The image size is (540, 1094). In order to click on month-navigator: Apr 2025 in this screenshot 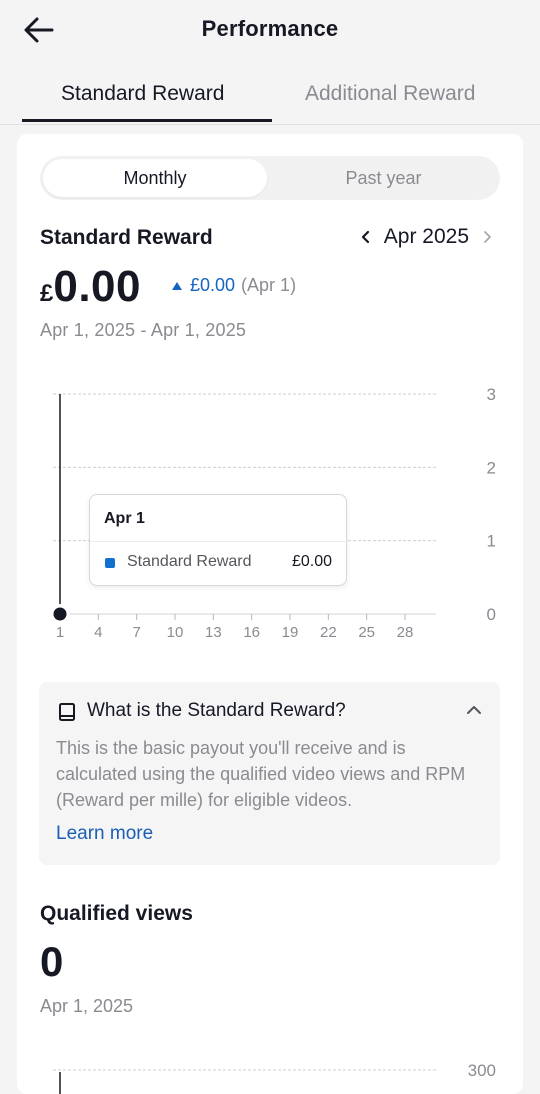, I will do `click(426, 237)`.